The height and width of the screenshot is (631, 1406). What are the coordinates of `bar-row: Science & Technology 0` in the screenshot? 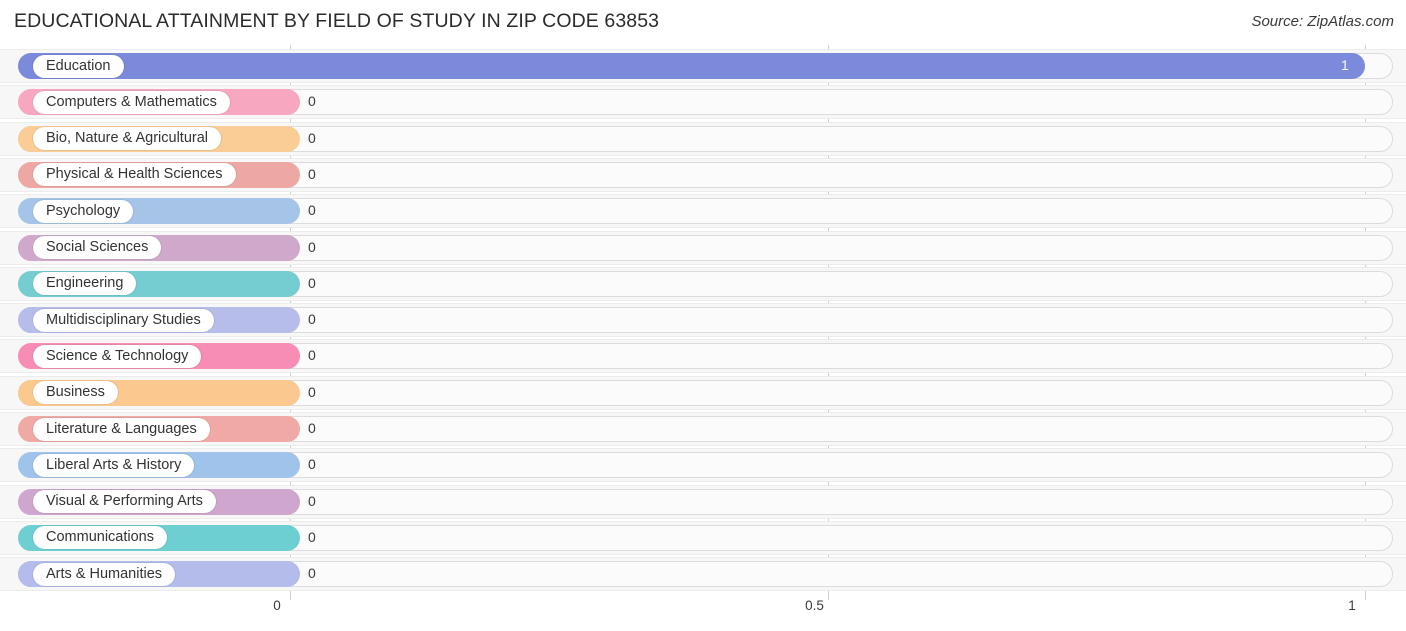 It's located at (703, 356).